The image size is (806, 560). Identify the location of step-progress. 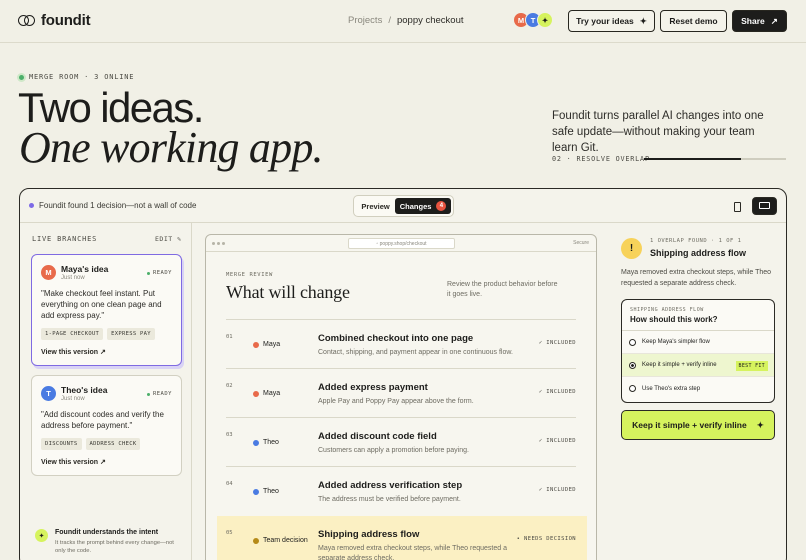
(715, 159).